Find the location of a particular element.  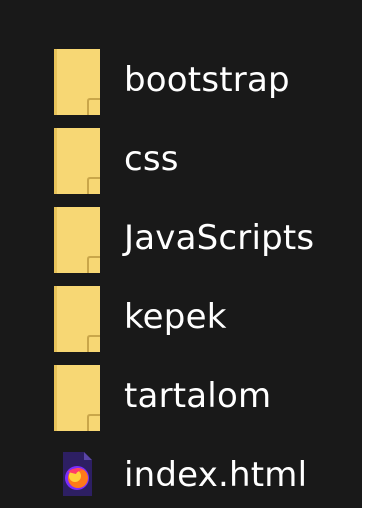

item-label: kepek is located at coordinates (175, 317).